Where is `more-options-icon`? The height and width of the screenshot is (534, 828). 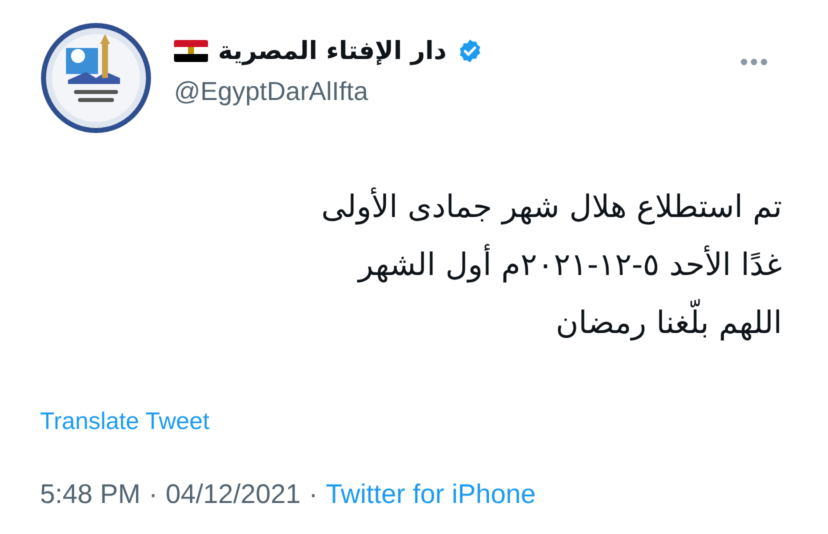 more-options-icon is located at coordinates (754, 62).